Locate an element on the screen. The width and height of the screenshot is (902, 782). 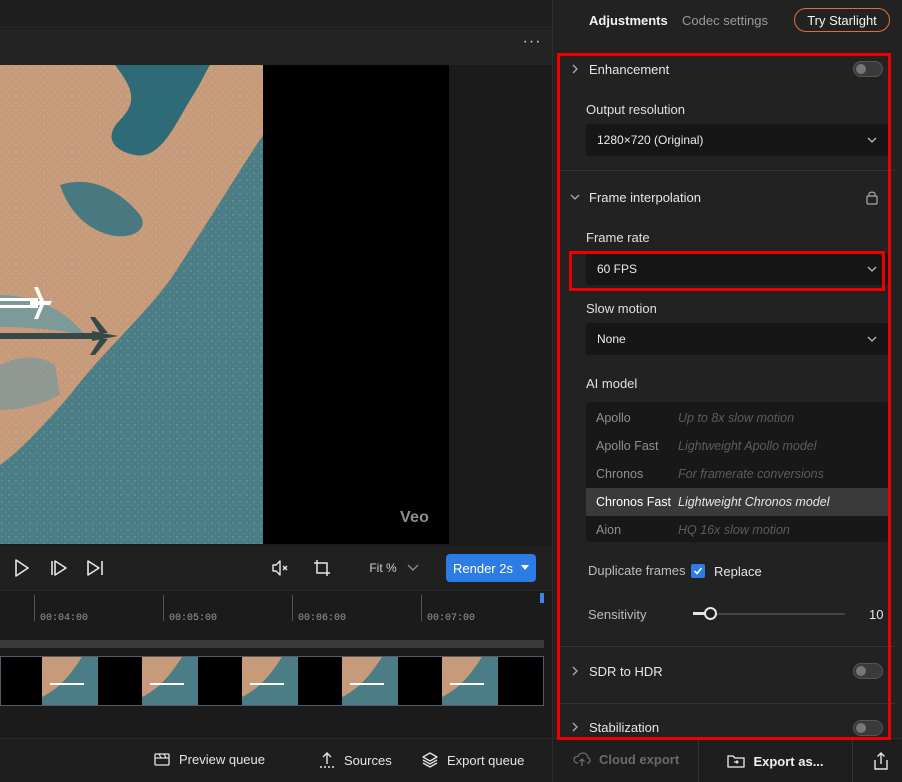
model-option-chronos: Chronos For framerate conversions is located at coordinates (737, 474).